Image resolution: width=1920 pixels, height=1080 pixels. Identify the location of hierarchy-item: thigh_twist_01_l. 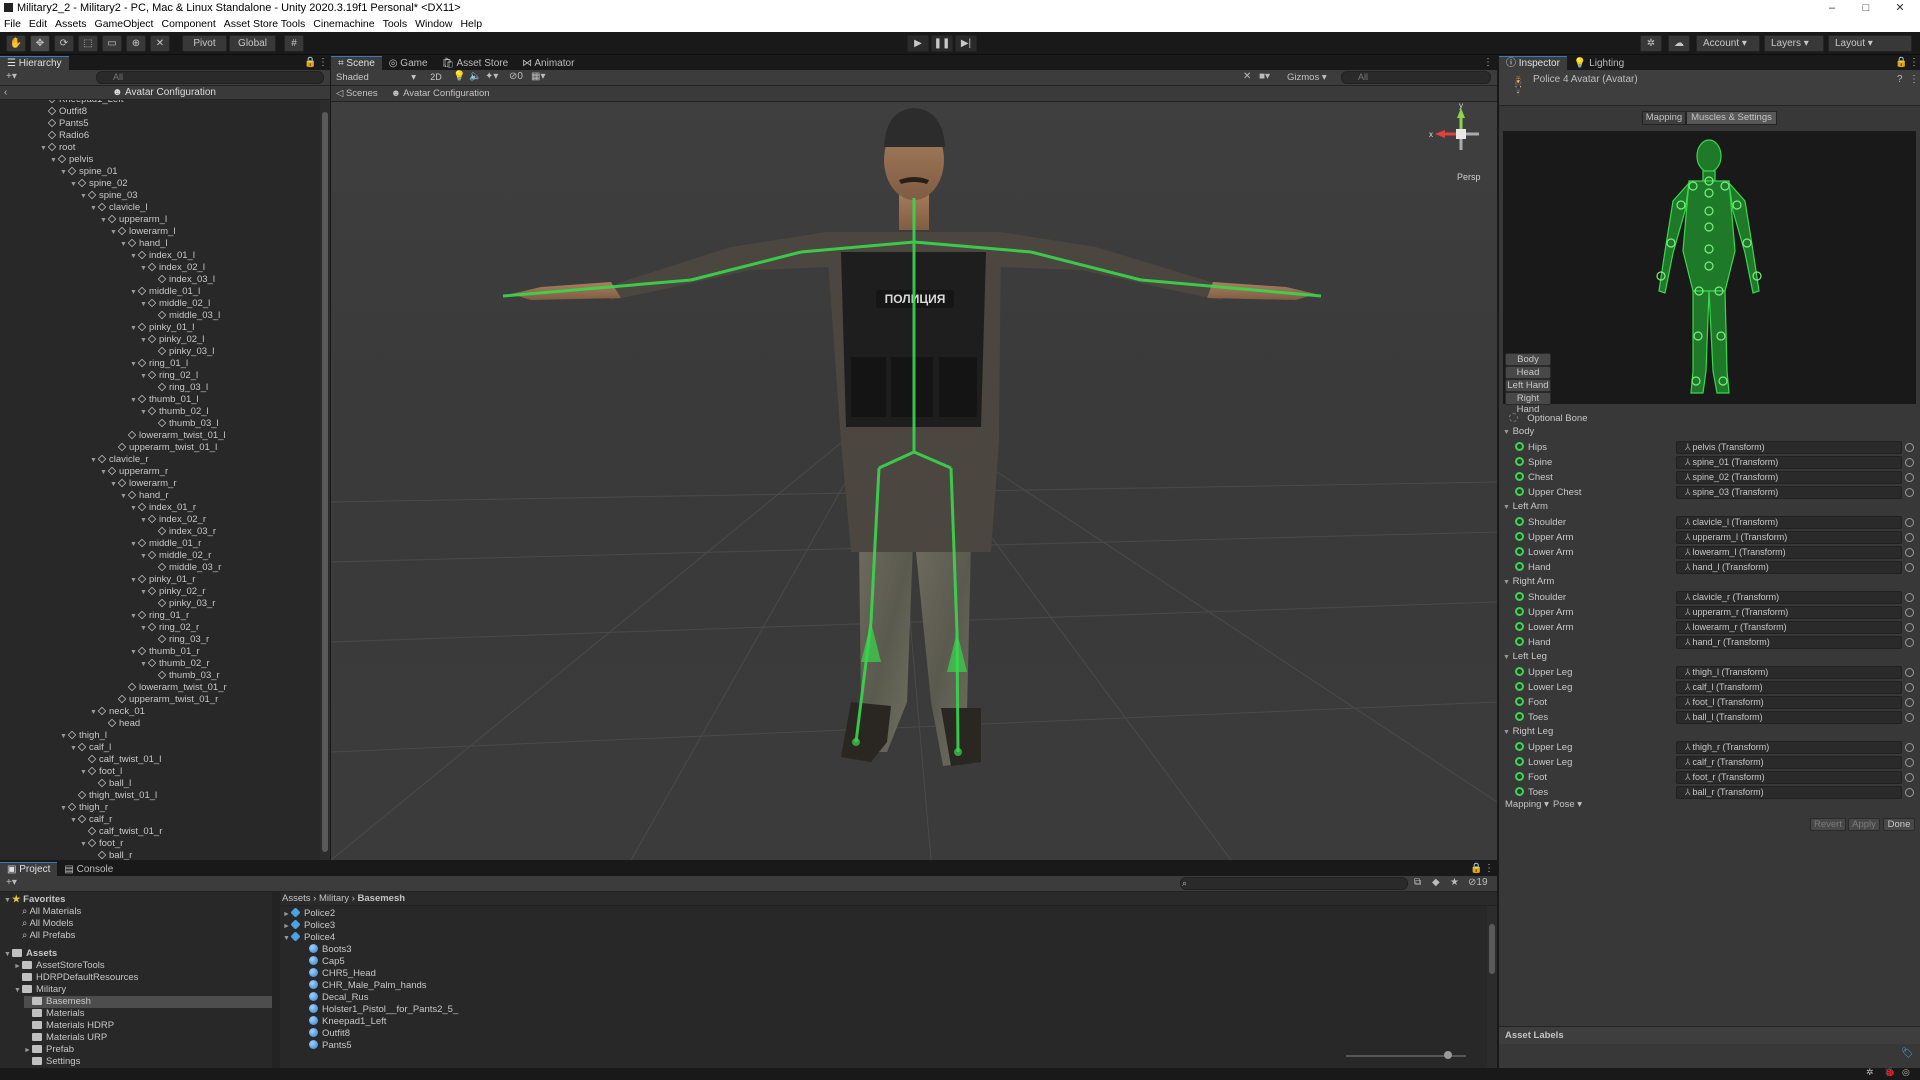
(113, 796).